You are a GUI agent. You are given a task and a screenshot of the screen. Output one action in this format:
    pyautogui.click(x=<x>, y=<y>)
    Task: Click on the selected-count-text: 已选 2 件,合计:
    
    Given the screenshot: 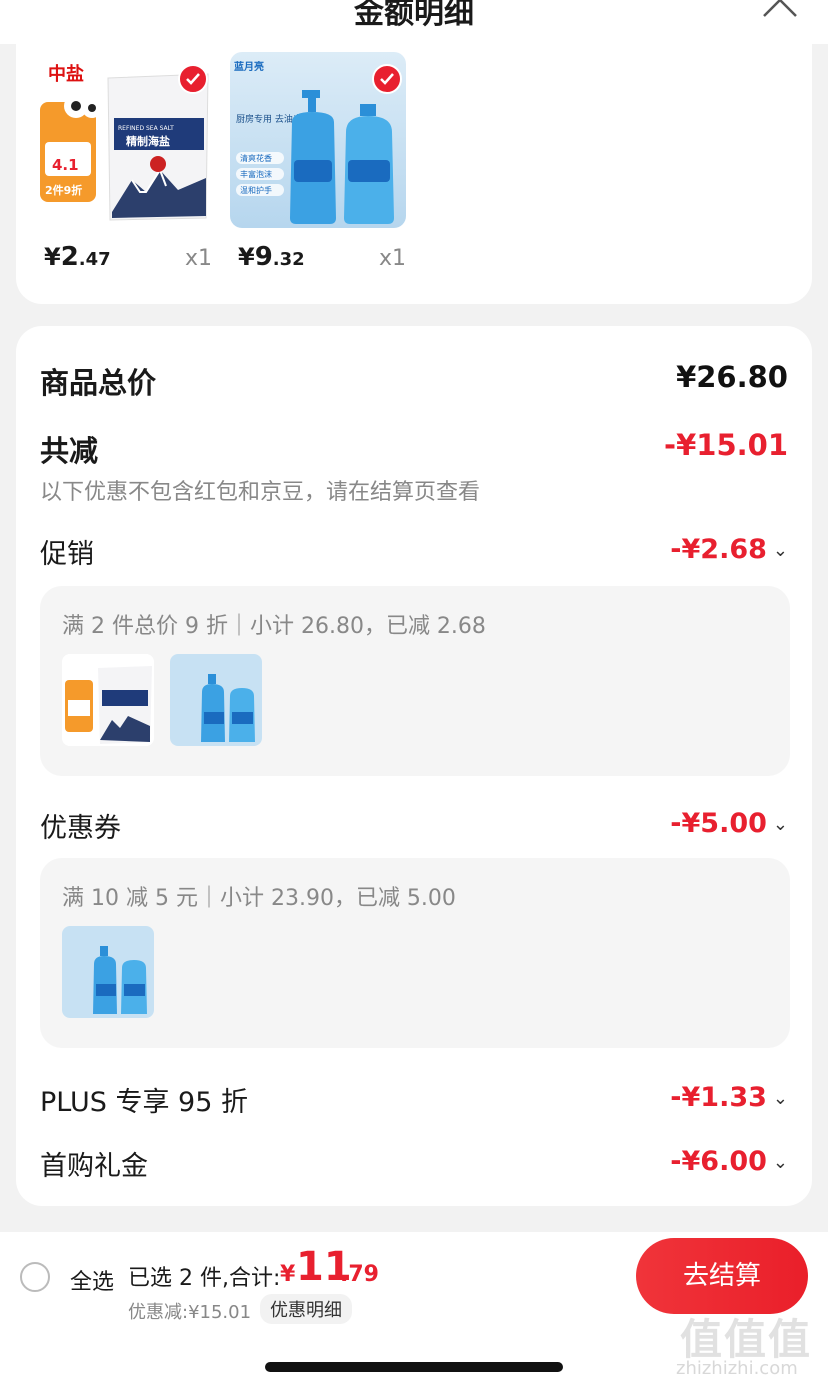 What is the action you would take?
    pyautogui.click(x=204, y=1278)
    